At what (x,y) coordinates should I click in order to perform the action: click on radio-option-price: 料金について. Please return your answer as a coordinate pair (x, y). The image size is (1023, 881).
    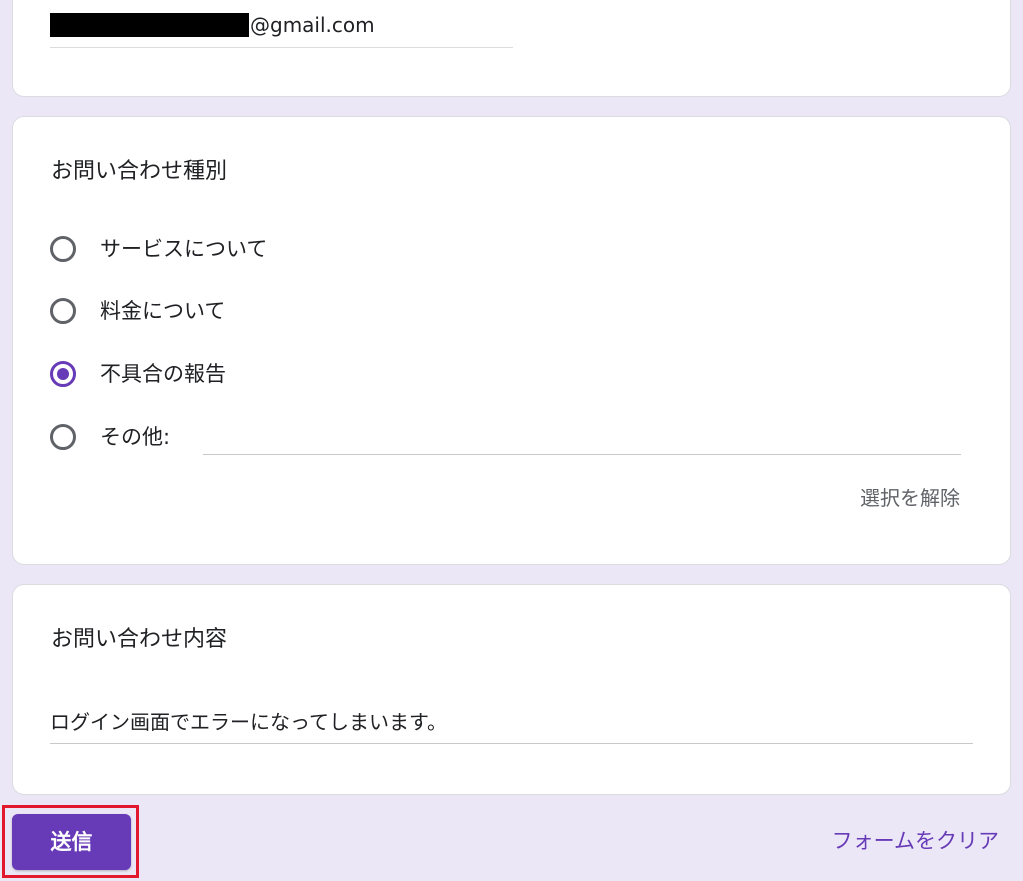
    Looking at the image, I should click on (137, 311).